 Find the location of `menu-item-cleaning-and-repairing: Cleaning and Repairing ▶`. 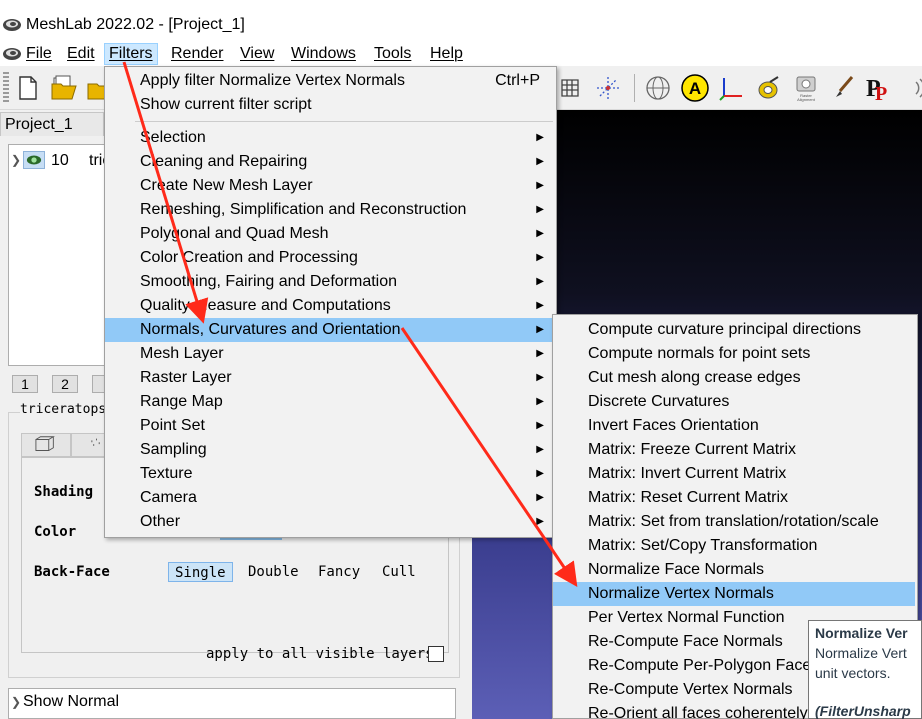

menu-item-cleaning-and-repairing: Cleaning and Repairing ▶ is located at coordinates (330, 162).